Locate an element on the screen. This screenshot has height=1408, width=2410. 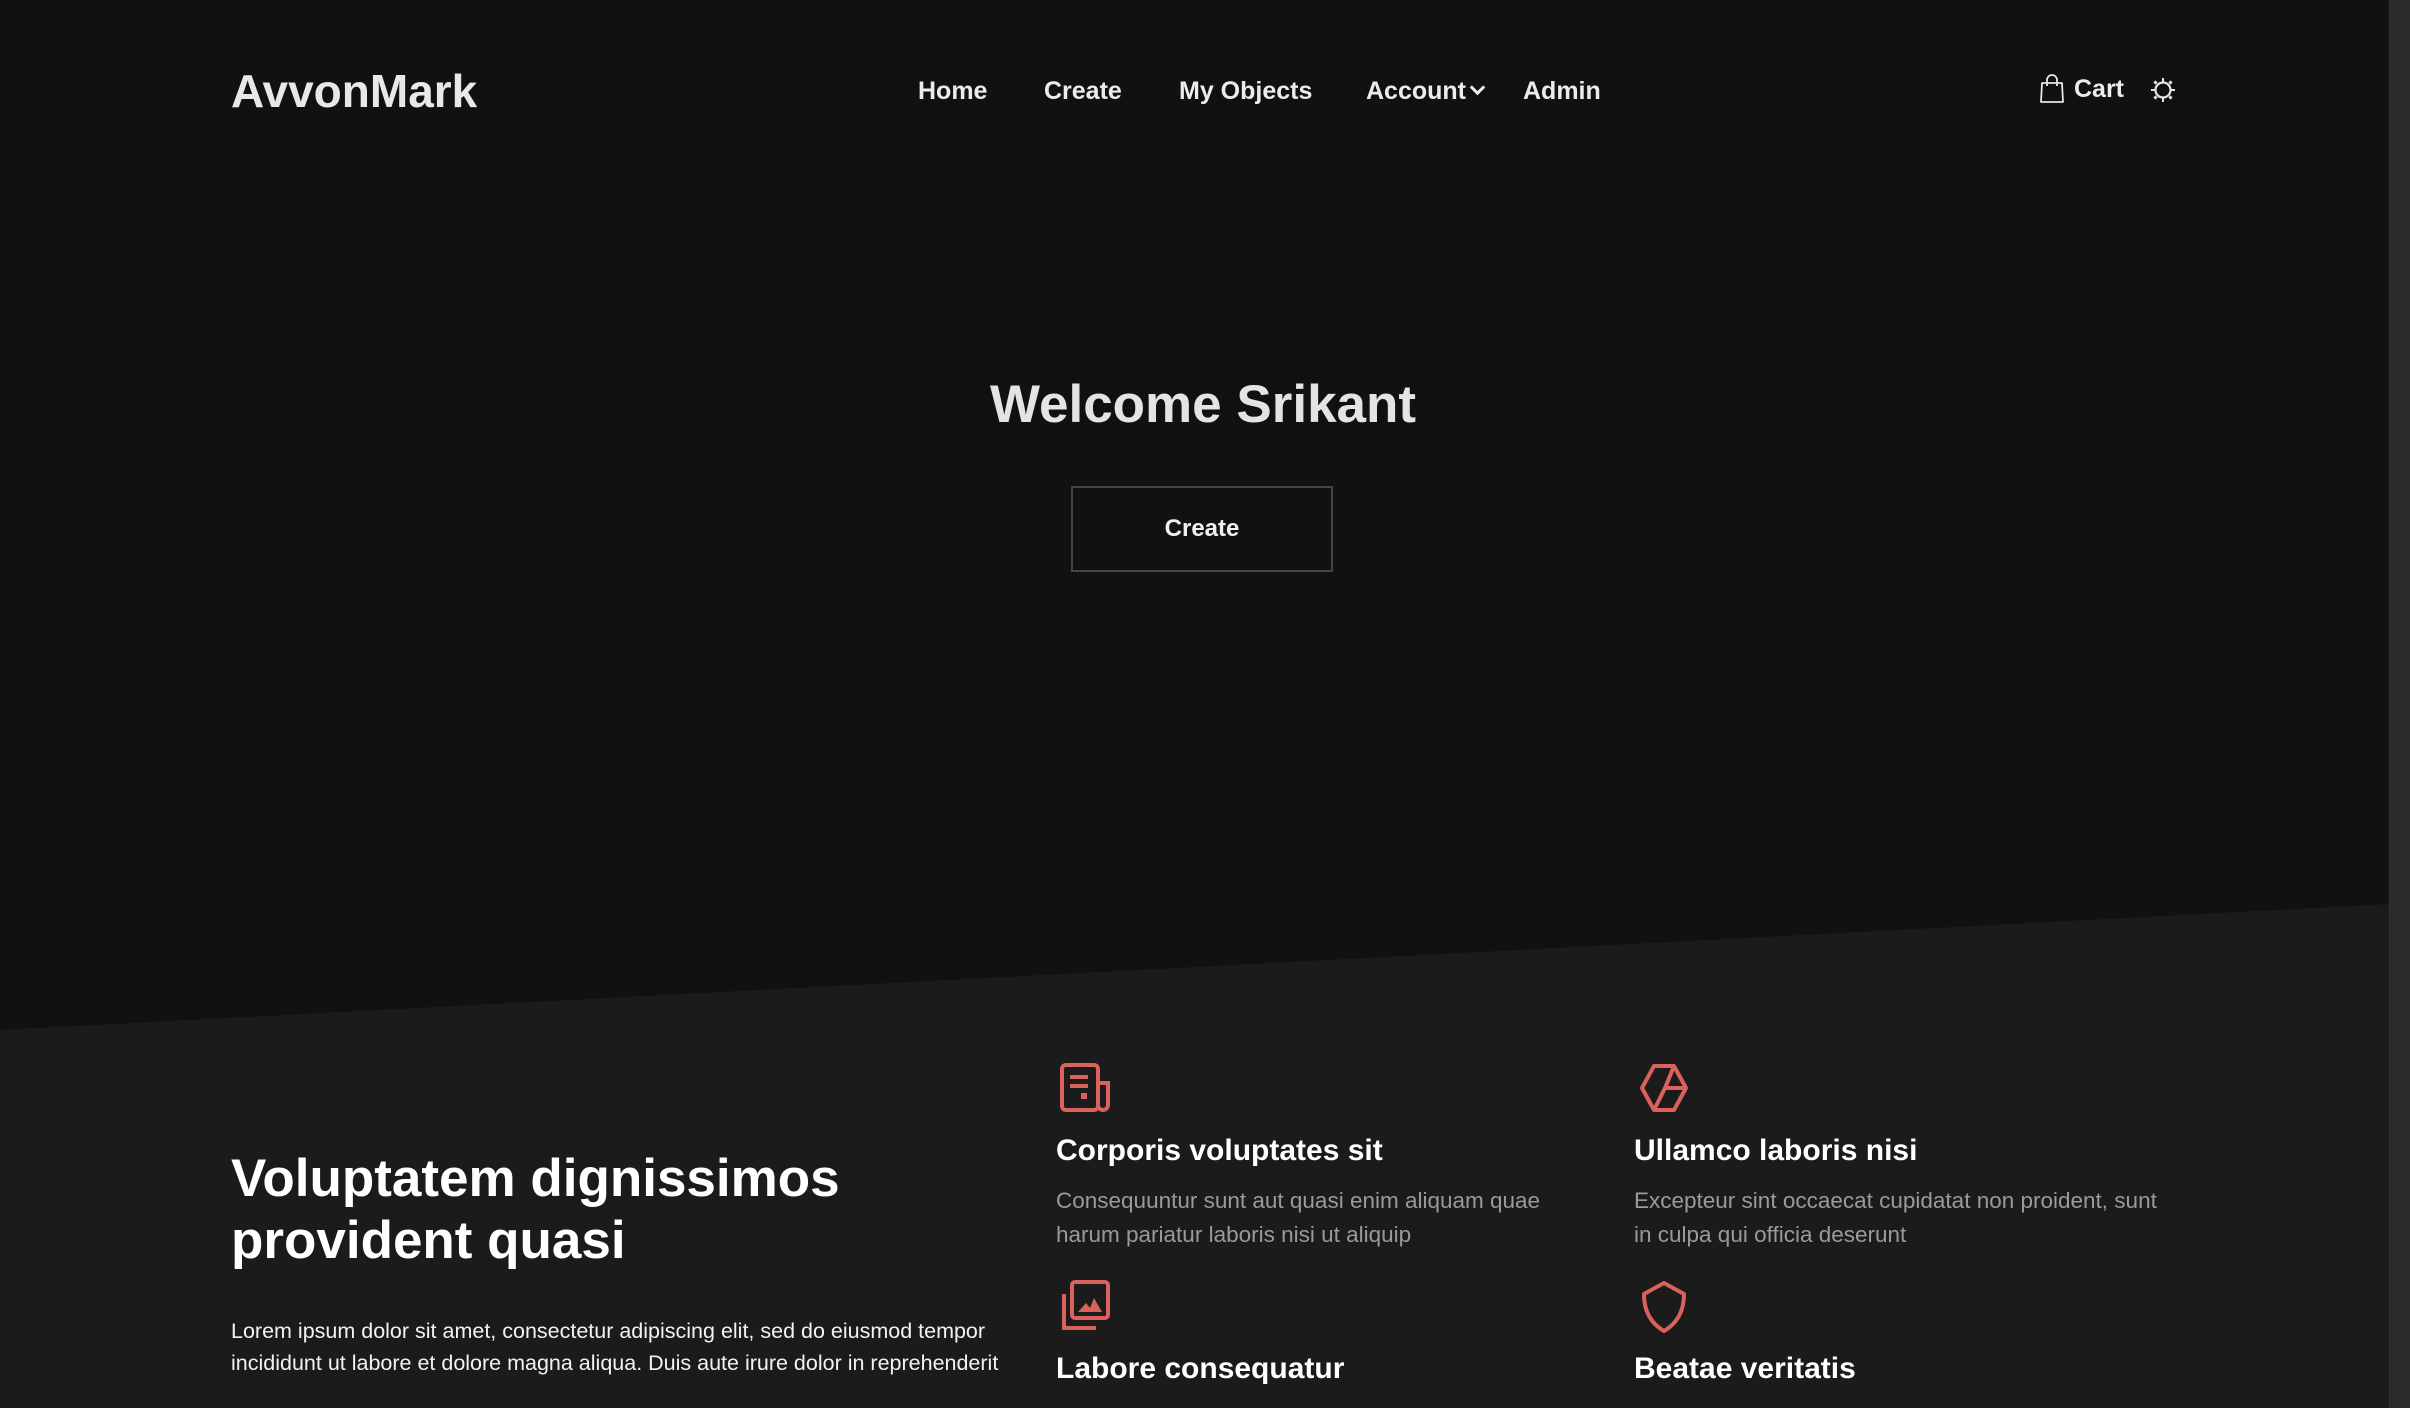
features-heading-line: Voluptatem dignissimos is located at coordinates (535, 1178).